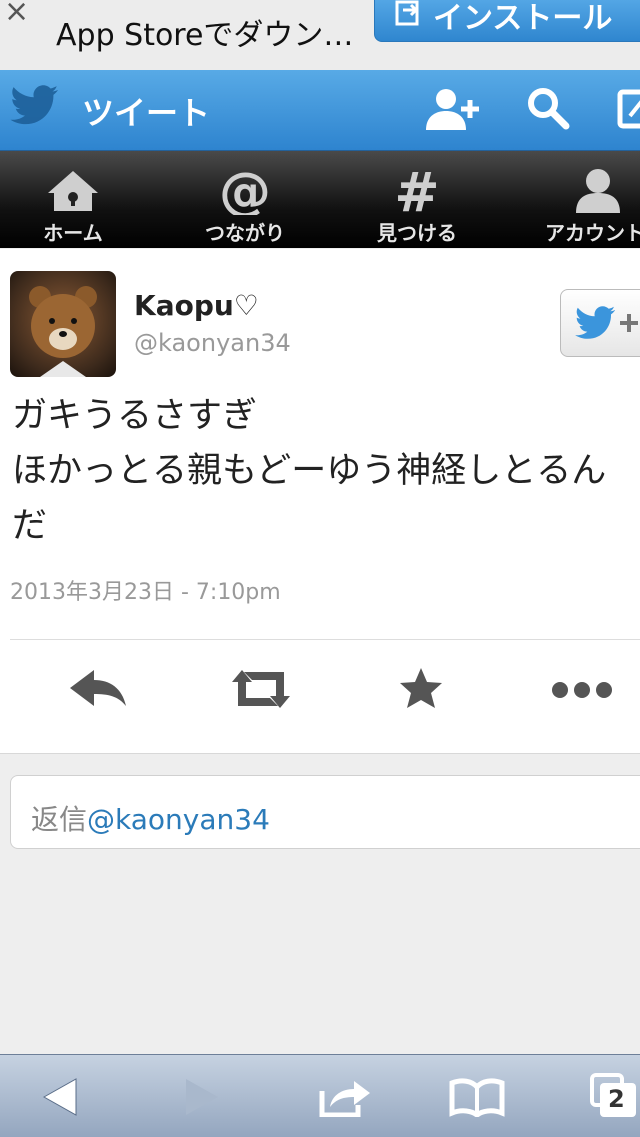 The width and height of the screenshot is (640, 1137). What do you see at coordinates (407, 13) in the screenshot?
I see `install-icon` at bounding box center [407, 13].